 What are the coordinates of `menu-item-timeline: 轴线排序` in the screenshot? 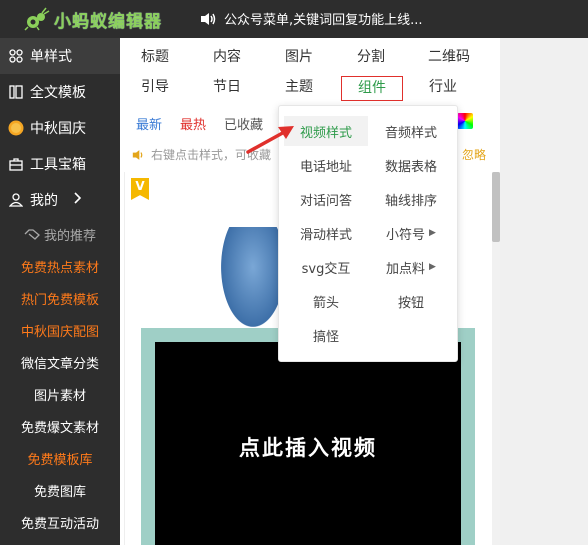 It's located at (411, 199).